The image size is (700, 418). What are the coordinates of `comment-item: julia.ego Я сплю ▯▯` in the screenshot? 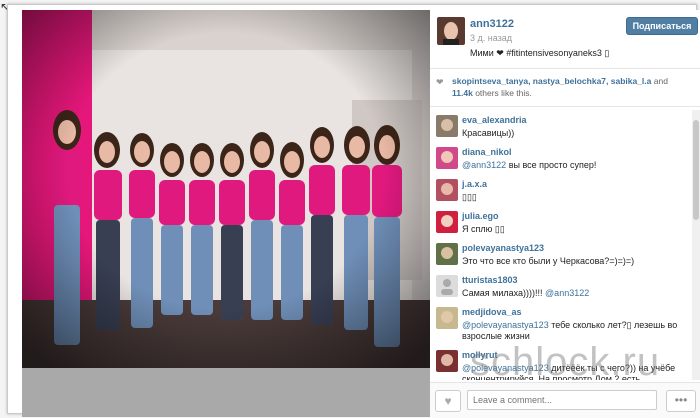 It's located at (560, 226).